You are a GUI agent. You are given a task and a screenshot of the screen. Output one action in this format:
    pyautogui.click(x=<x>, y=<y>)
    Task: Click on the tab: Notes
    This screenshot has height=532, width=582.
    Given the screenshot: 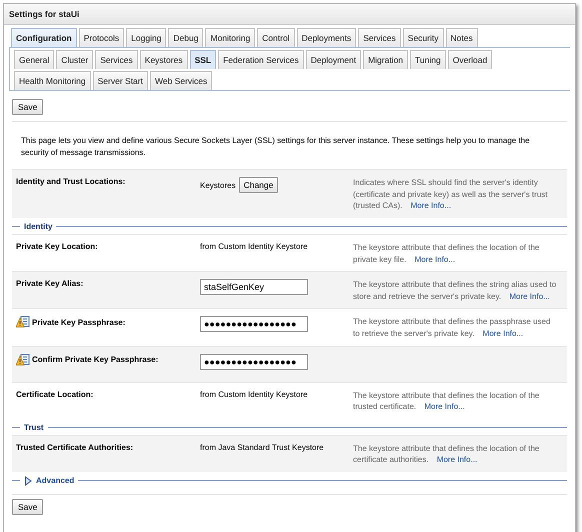 What is the action you would take?
    pyautogui.click(x=462, y=37)
    